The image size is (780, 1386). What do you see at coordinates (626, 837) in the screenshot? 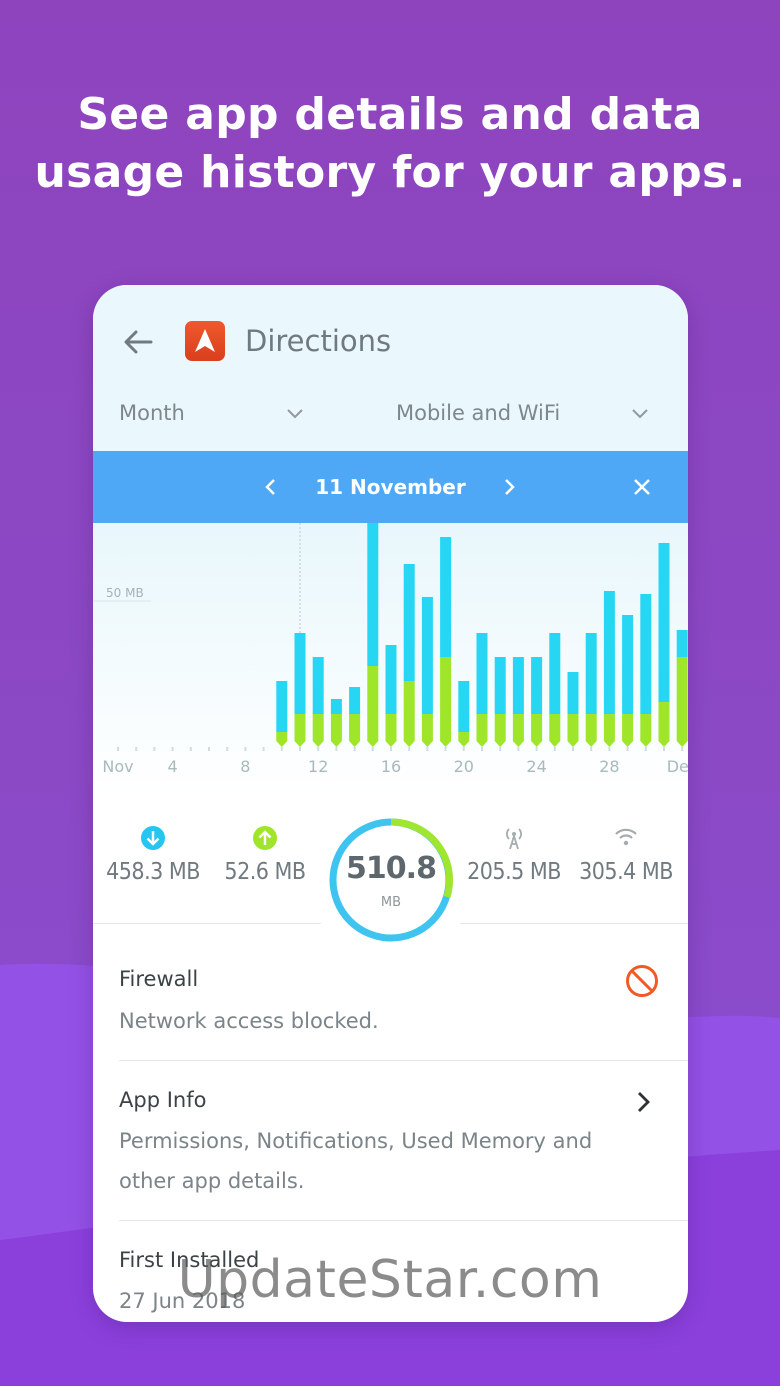
I see `wifi-icon` at bounding box center [626, 837].